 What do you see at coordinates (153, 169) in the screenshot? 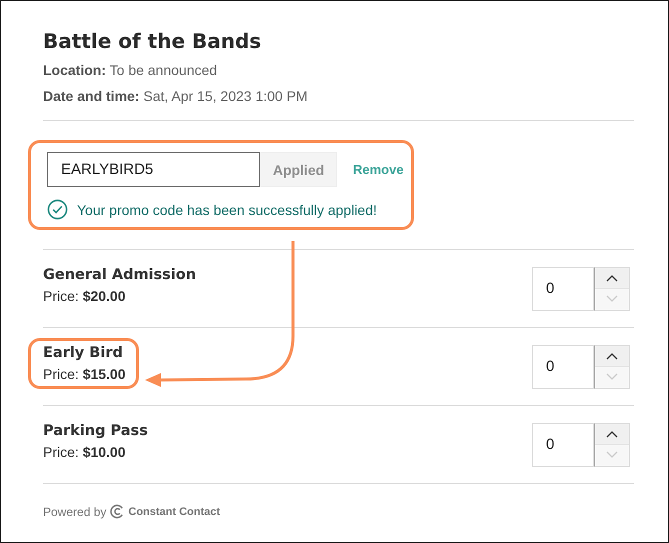
I see `promo-code-field: EARLYBIRD5` at bounding box center [153, 169].